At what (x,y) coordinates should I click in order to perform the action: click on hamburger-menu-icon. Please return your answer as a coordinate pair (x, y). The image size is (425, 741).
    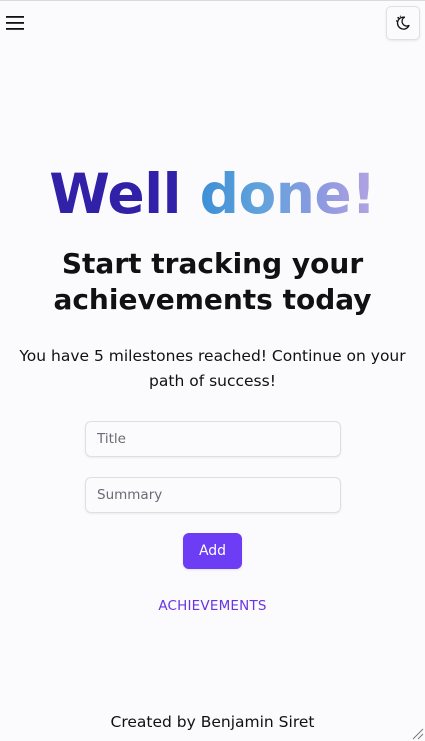
    Looking at the image, I should click on (15, 23).